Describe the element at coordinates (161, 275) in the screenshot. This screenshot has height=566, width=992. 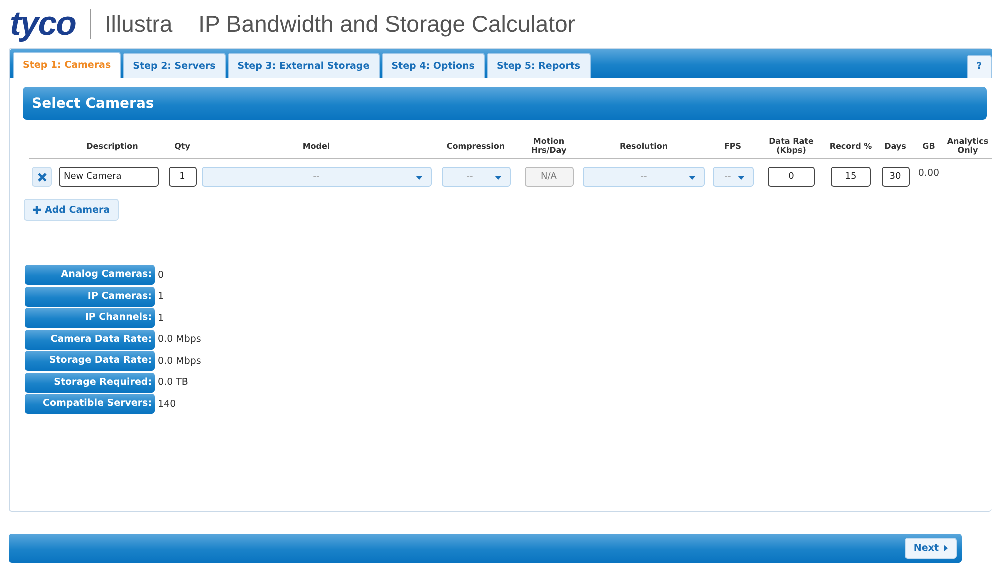
I see `summary-value: 0` at that location.